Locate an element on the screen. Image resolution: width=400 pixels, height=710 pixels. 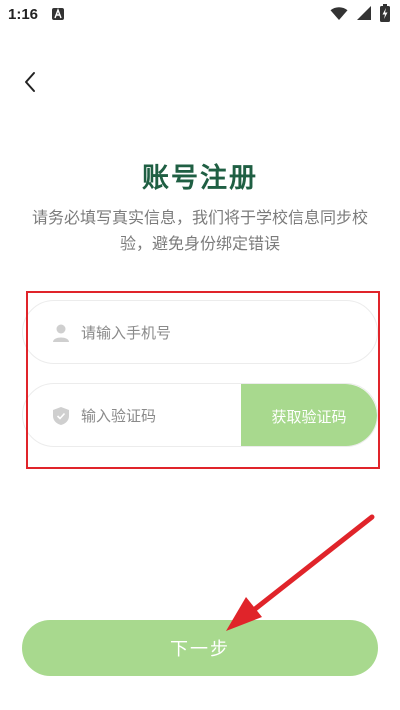
chevron-left-icon is located at coordinates (30, 84).